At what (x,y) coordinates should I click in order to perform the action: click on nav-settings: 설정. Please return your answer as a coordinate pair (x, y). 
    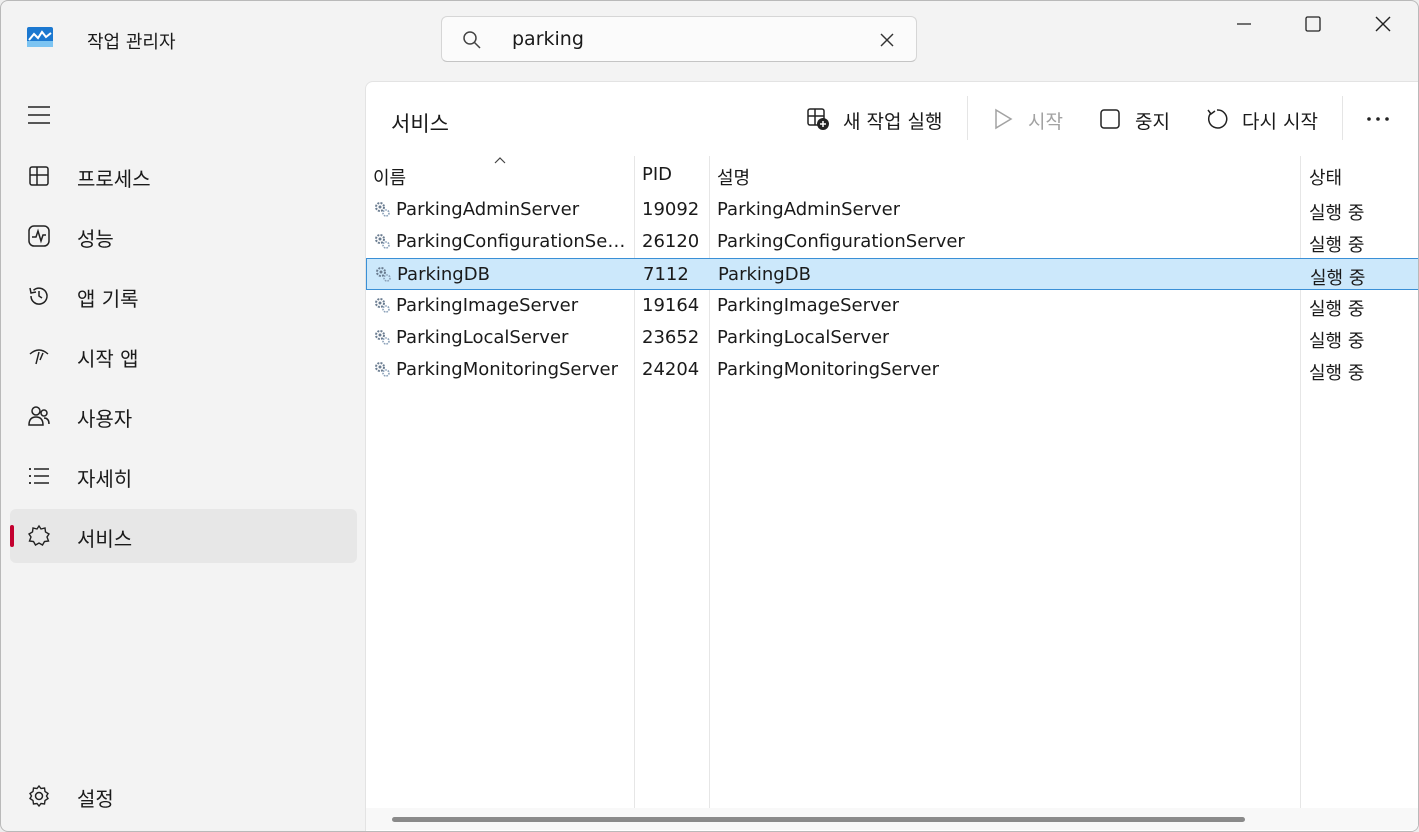
    Looking at the image, I should click on (183, 796).